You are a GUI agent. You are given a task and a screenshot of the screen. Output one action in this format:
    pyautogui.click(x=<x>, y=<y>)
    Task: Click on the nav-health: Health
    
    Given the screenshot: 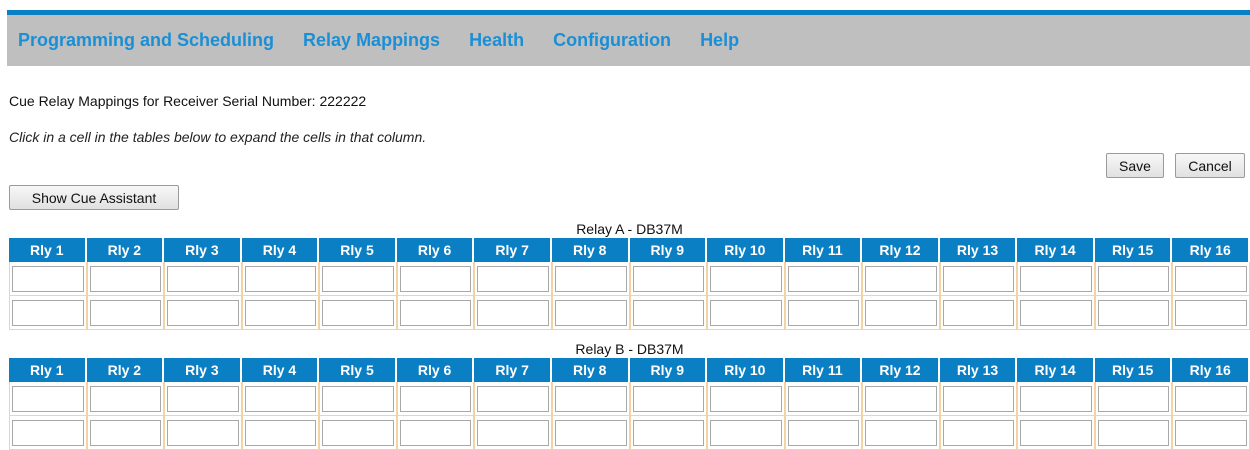 What is the action you would take?
    pyautogui.click(x=496, y=40)
    